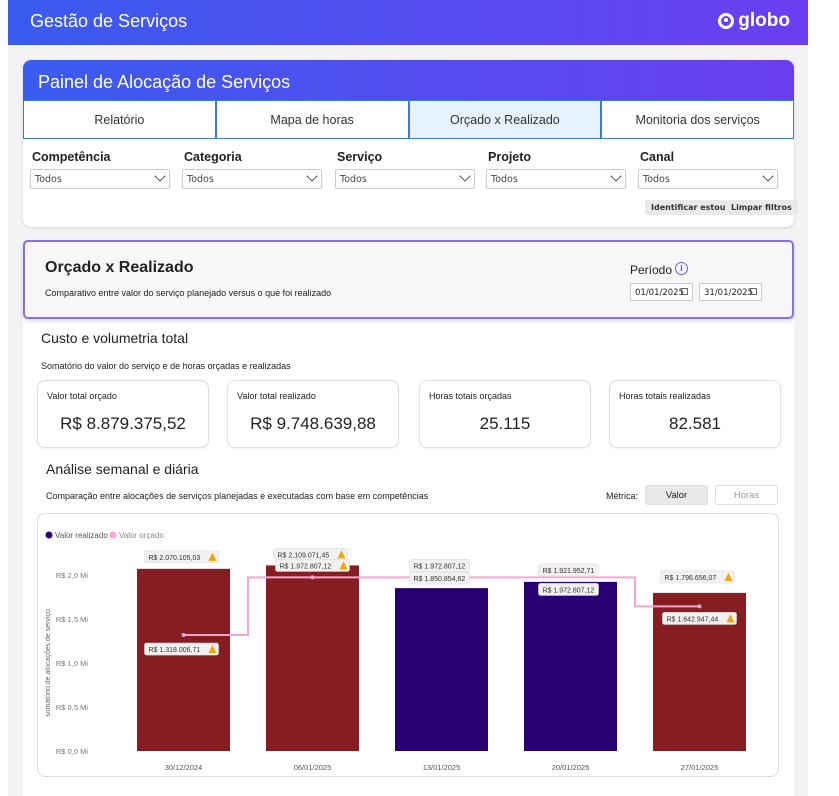  I want to click on x-tick-label: 20/01/2025, so click(571, 767).